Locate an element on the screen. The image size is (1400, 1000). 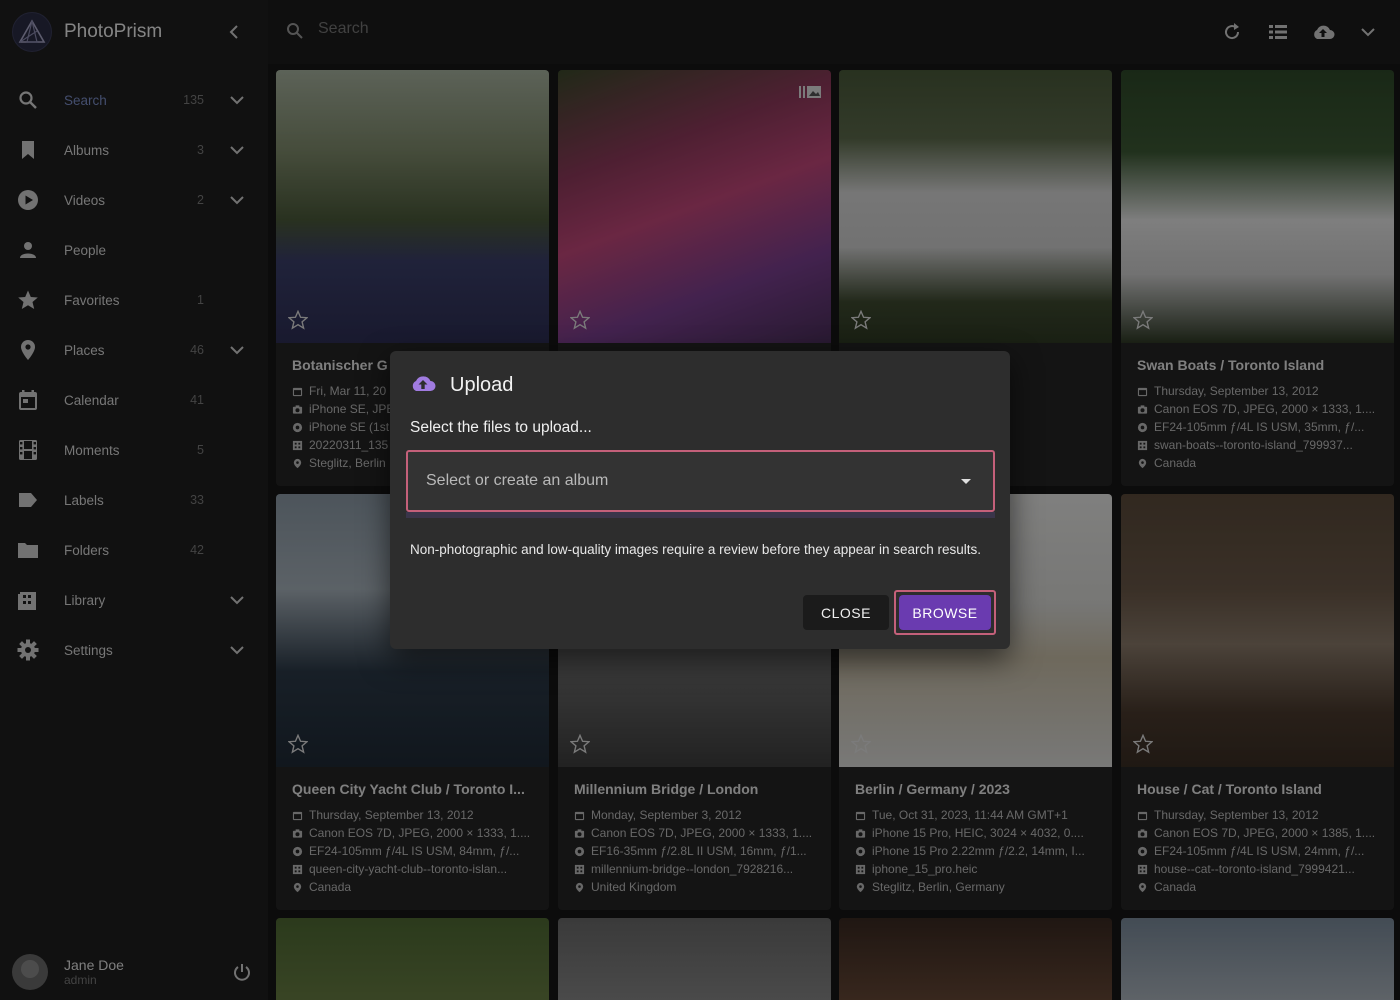
caret-down-icon is located at coordinates (966, 481).